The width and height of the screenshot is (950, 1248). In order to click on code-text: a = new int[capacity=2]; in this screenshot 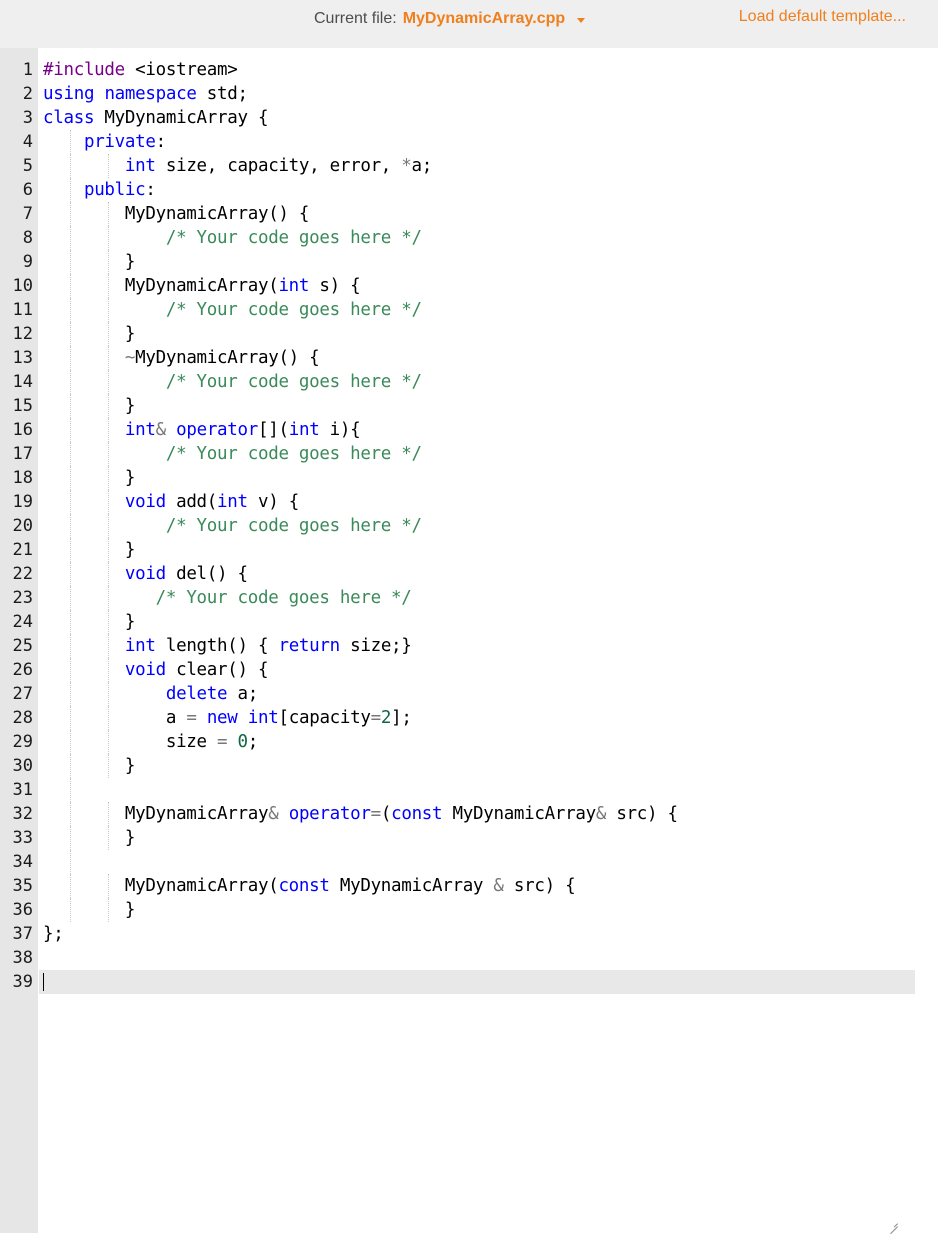, I will do `click(227, 718)`.